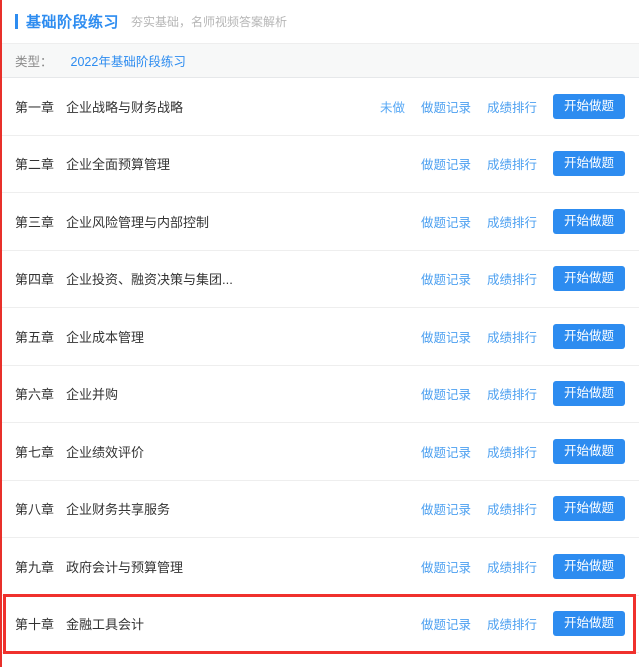  I want to click on page-header: 基础阶段练习 夯实基础，名师视频答案解析, so click(319, 22).